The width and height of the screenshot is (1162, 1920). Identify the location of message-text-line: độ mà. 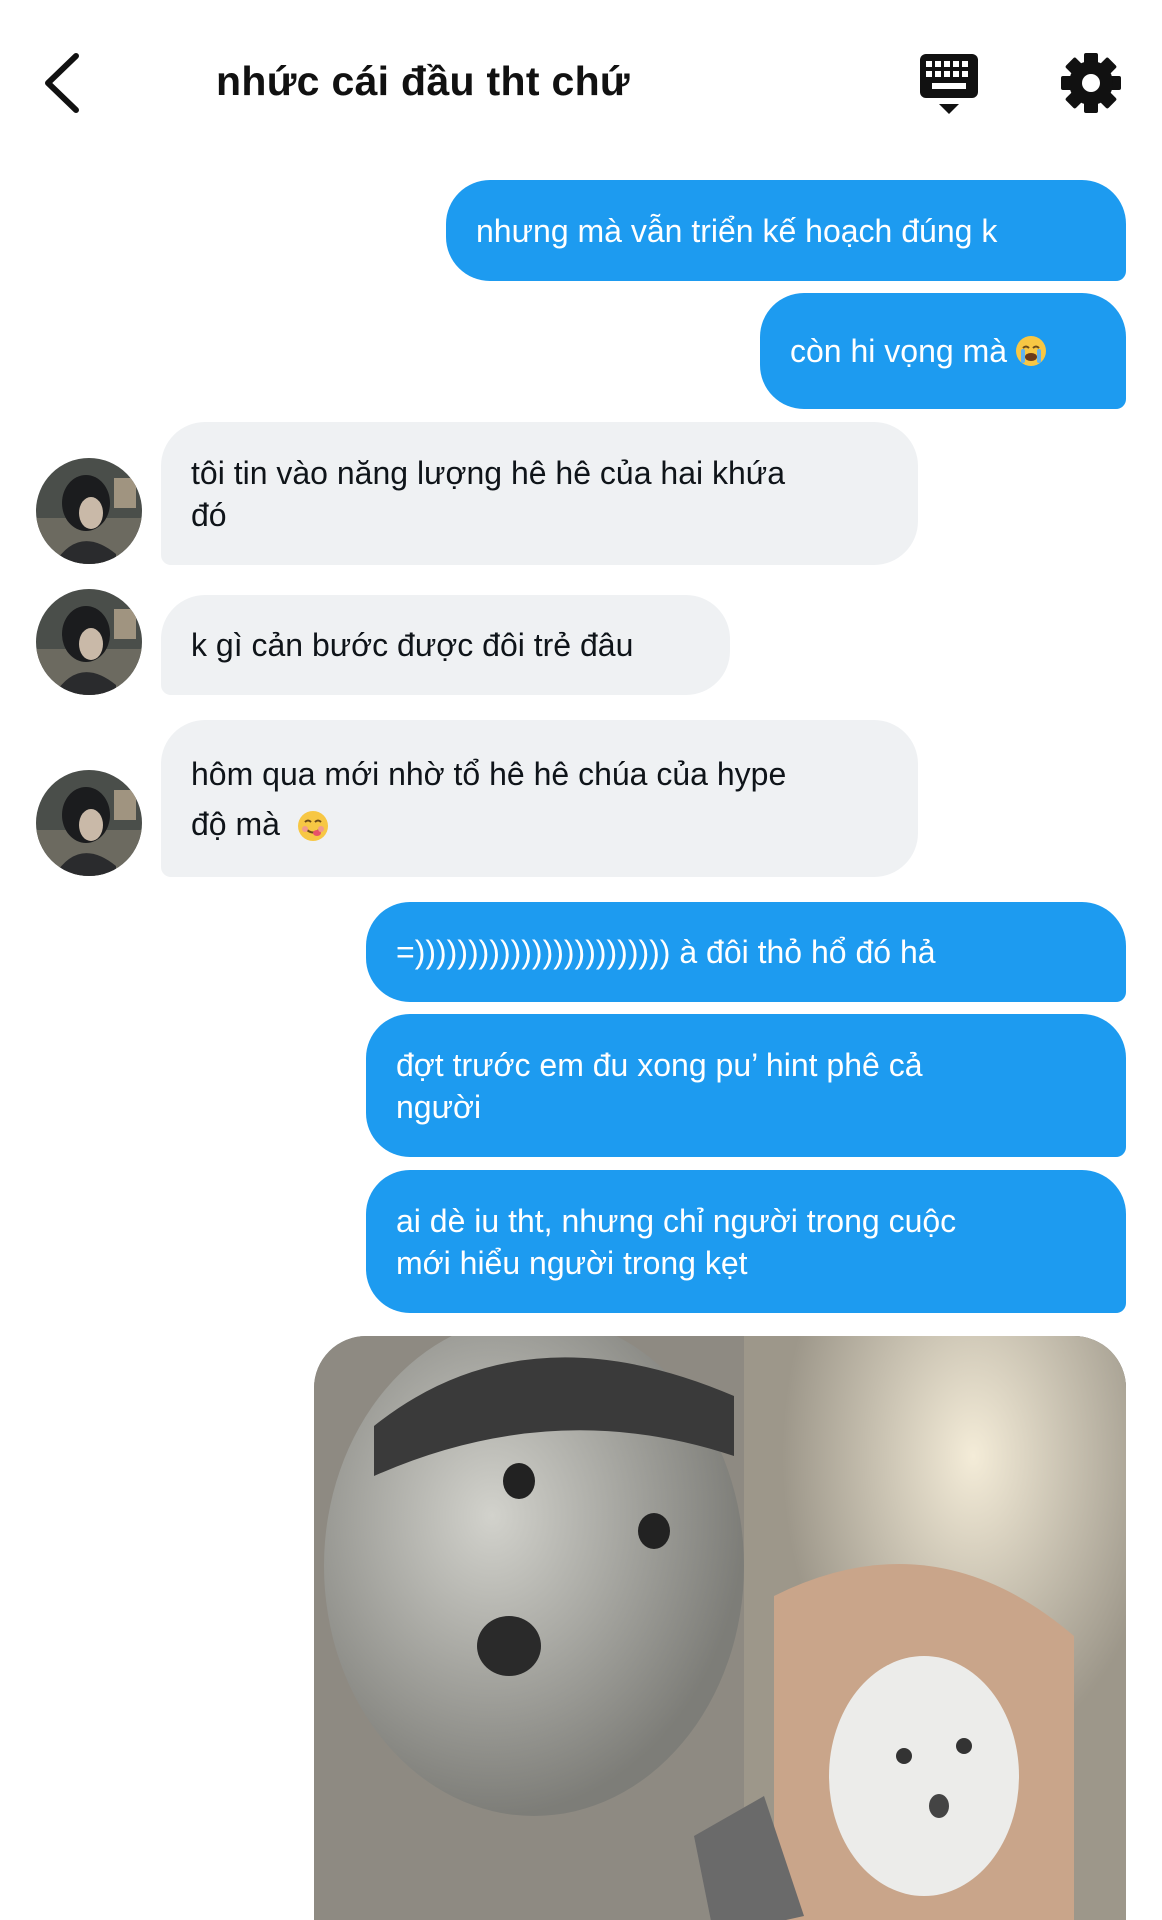
(260, 824).